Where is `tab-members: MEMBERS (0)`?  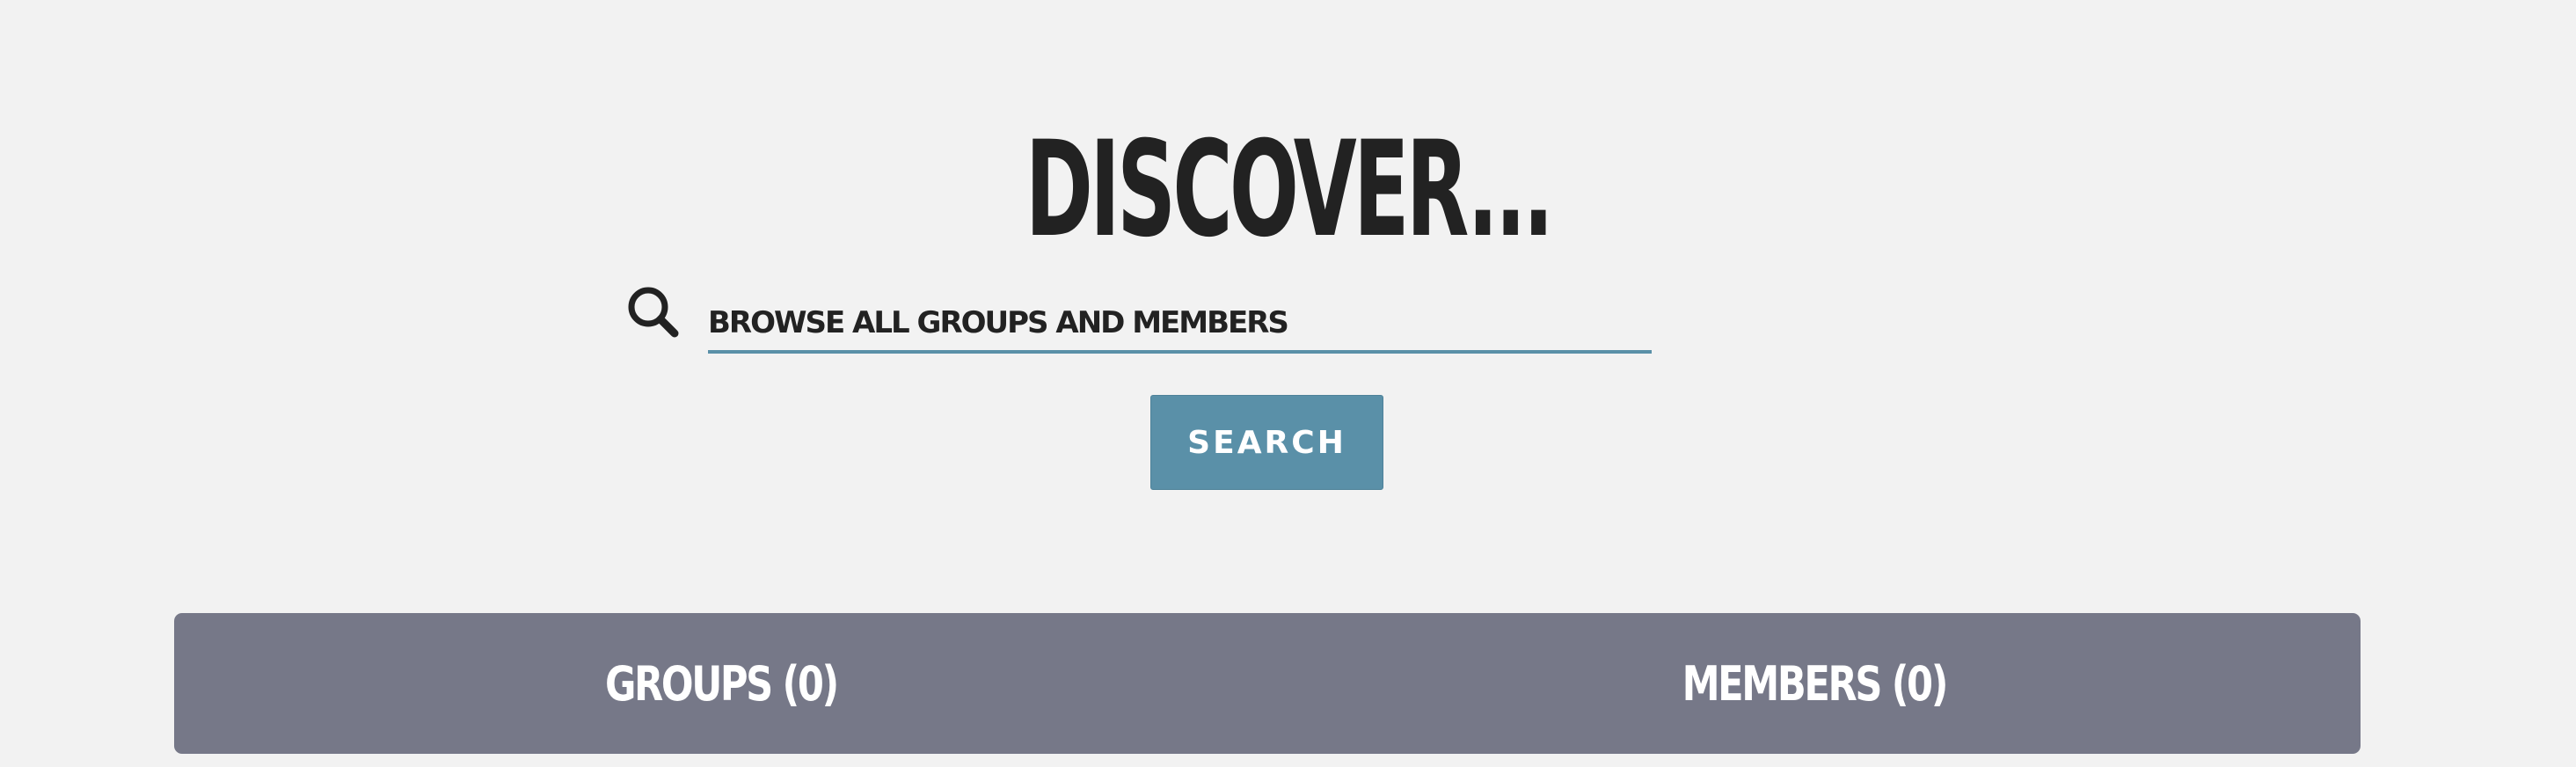
tab-members: MEMBERS (0) is located at coordinates (1814, 683).